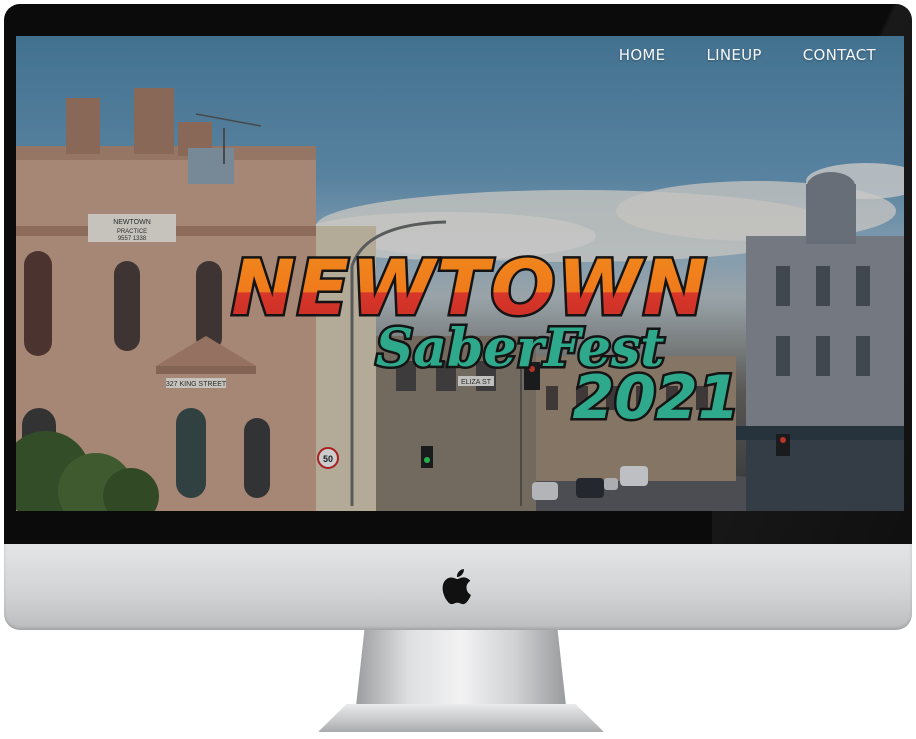  Describe the element at coordinates (456, 587) in the screenshot. I see `apple-logo-icon` at that location.